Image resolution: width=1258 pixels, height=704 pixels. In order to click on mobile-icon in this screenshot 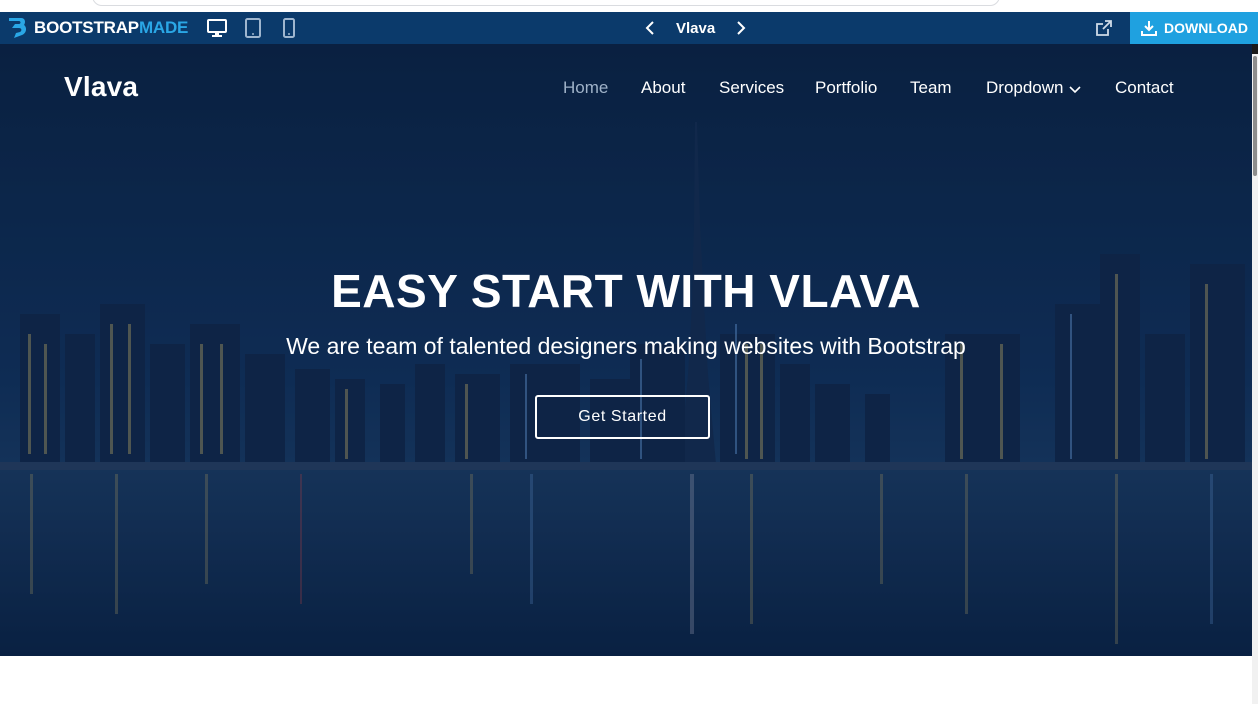, I will do `click(289, 28)`.